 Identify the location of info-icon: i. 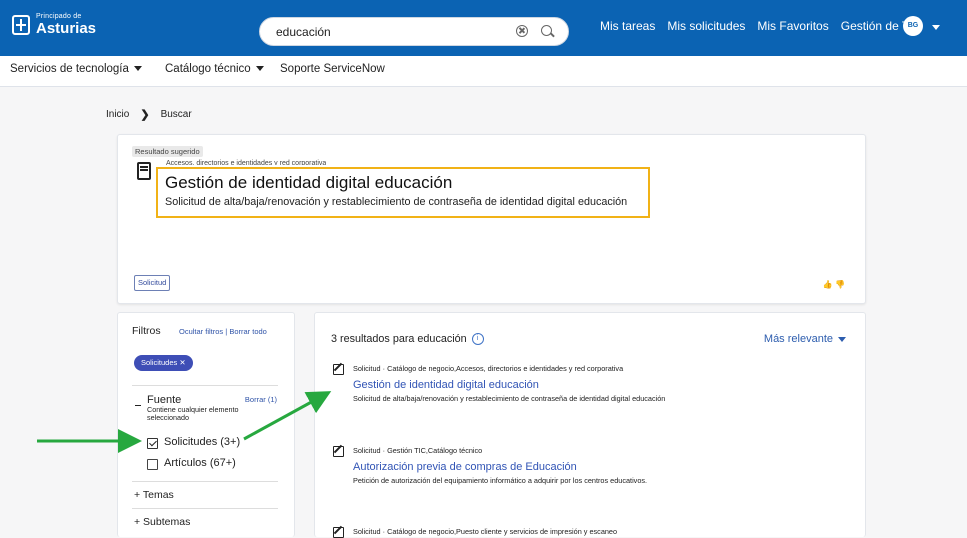
(477, 339).